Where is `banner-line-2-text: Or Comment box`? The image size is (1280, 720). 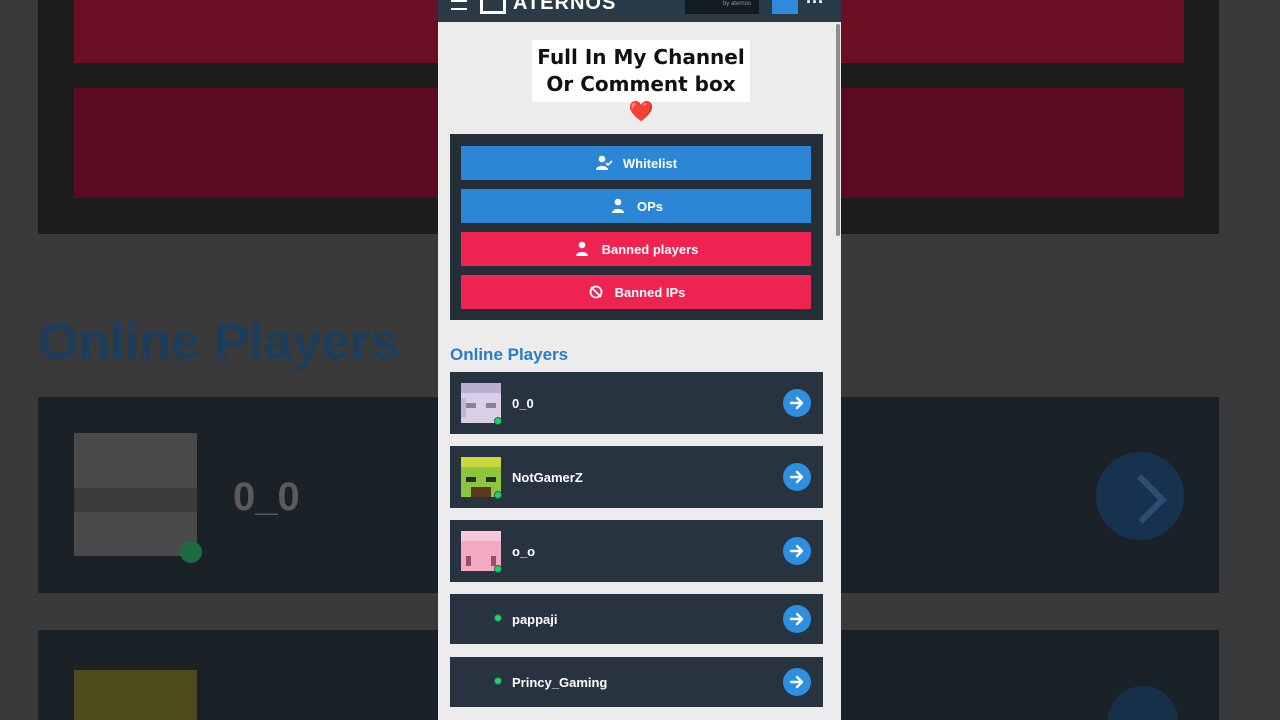 banner-line-2-text: Or Comment box is located at coordinates (641, 84).